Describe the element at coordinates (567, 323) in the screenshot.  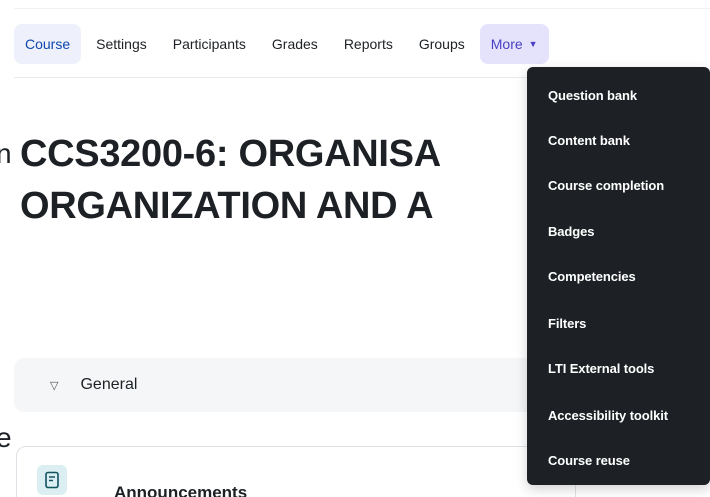
I see `menu-item-filters: Filters` at that location.